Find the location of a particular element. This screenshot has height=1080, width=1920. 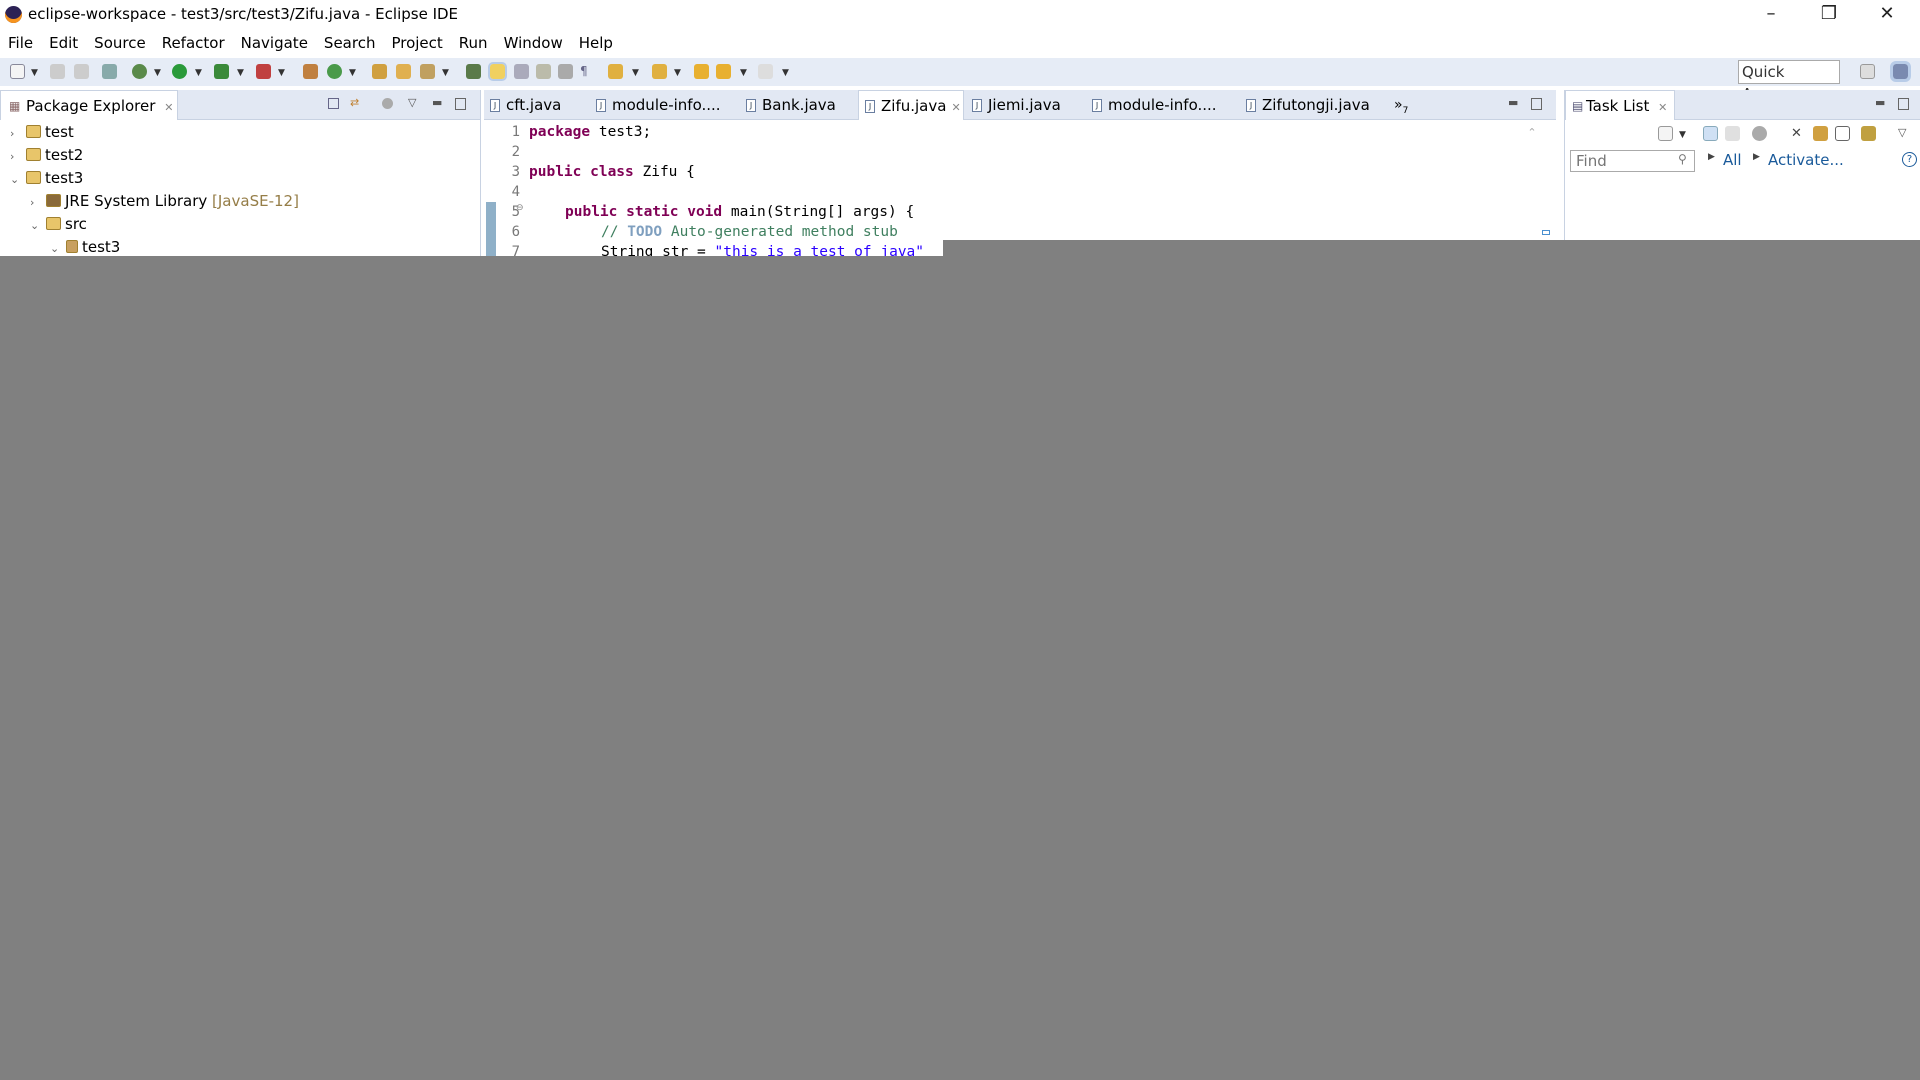

code-line: package test3; is located at coordinates (590, 132).